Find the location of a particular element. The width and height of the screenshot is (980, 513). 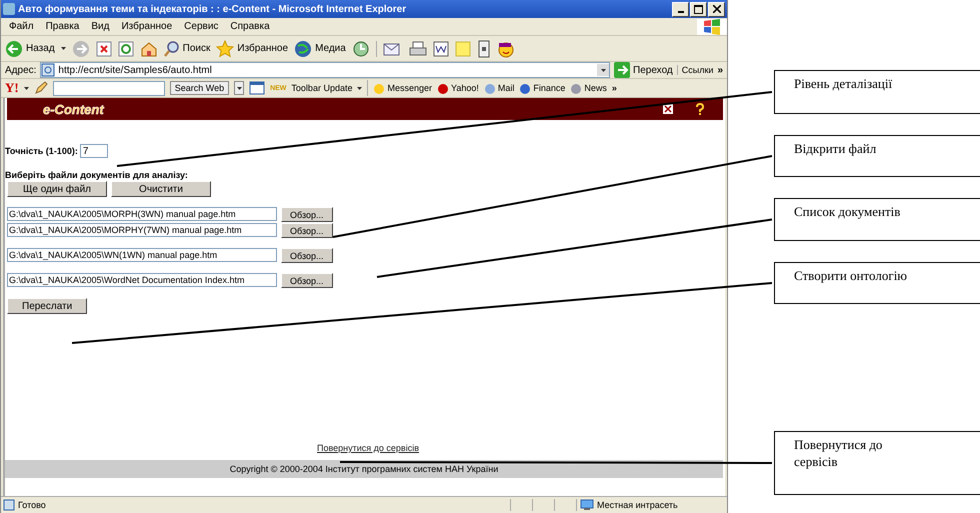

site-logo: e-Content is located at coordinates (73, 109).